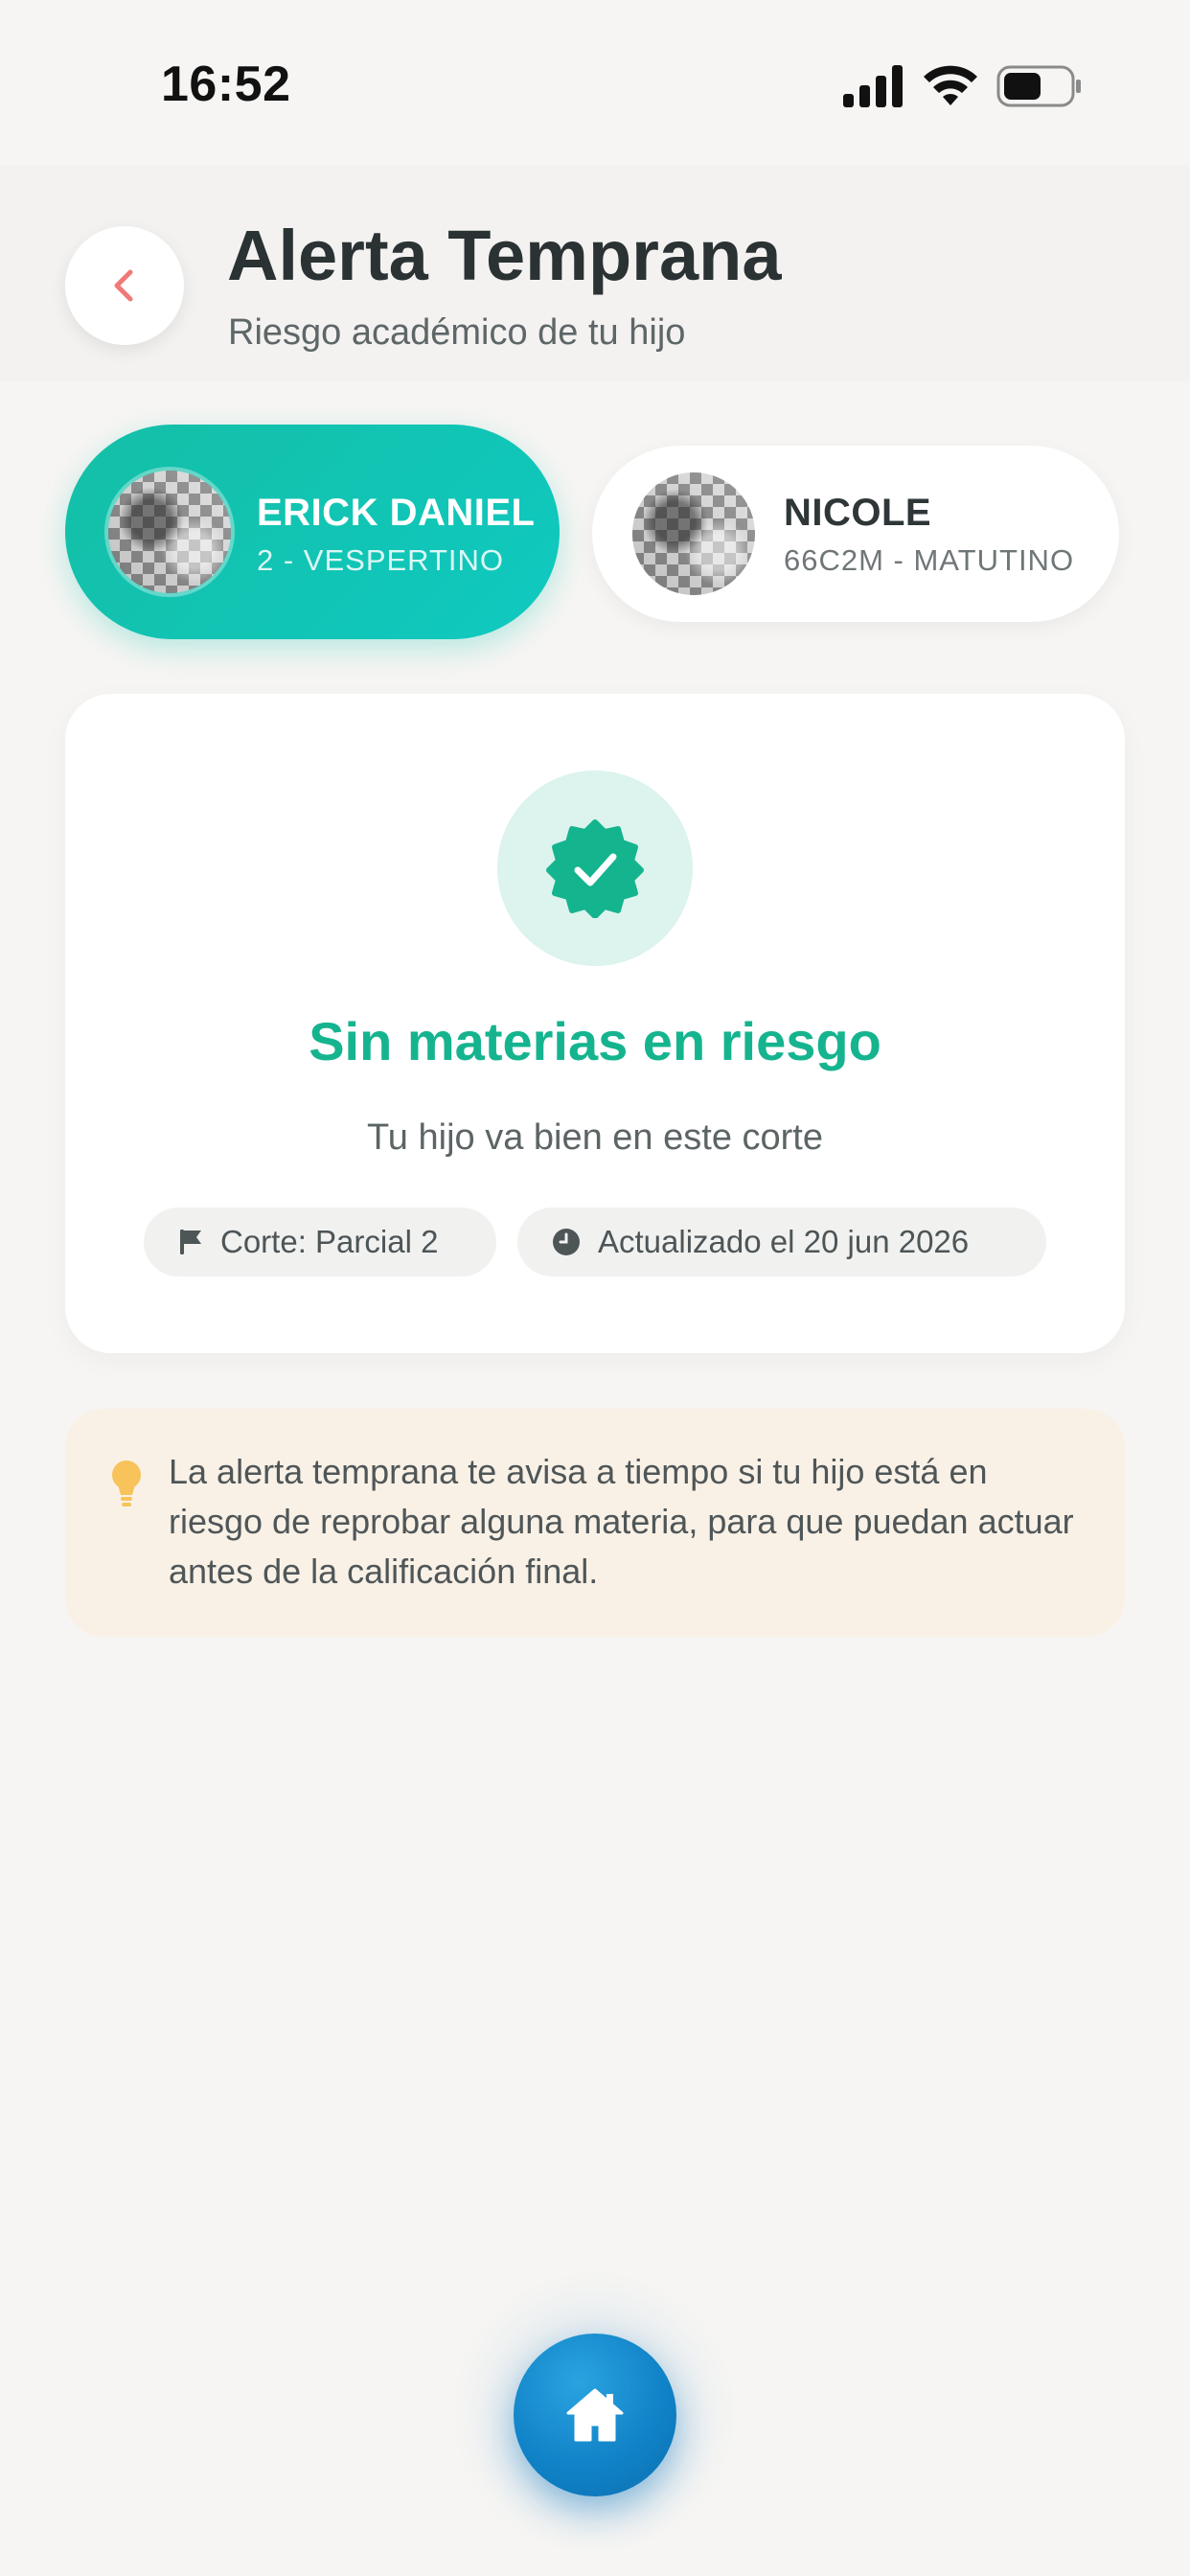 The image size is (1190, 2576). Describe the element at coordinates (595, 1041) in the screenshot. I see `status-title: Sin materias en riesgo` at that location.